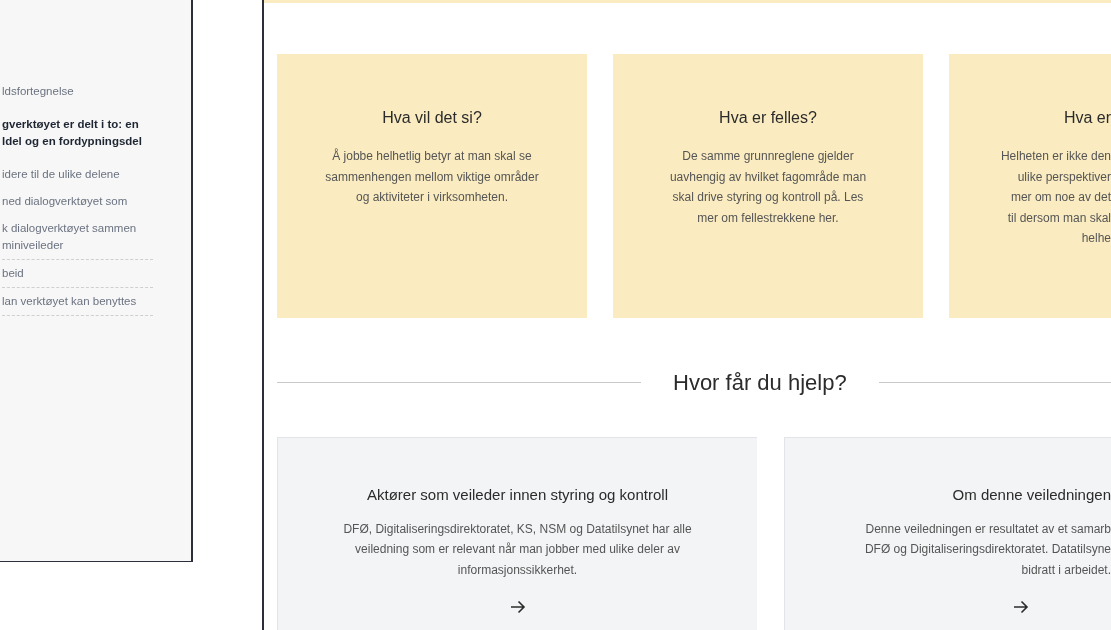 The image size is (1111, 630). What do you see at coordinates (768, 118) in the screenshot?
I see `card-title: Hva er felles?` at bounding box center [768, 118].